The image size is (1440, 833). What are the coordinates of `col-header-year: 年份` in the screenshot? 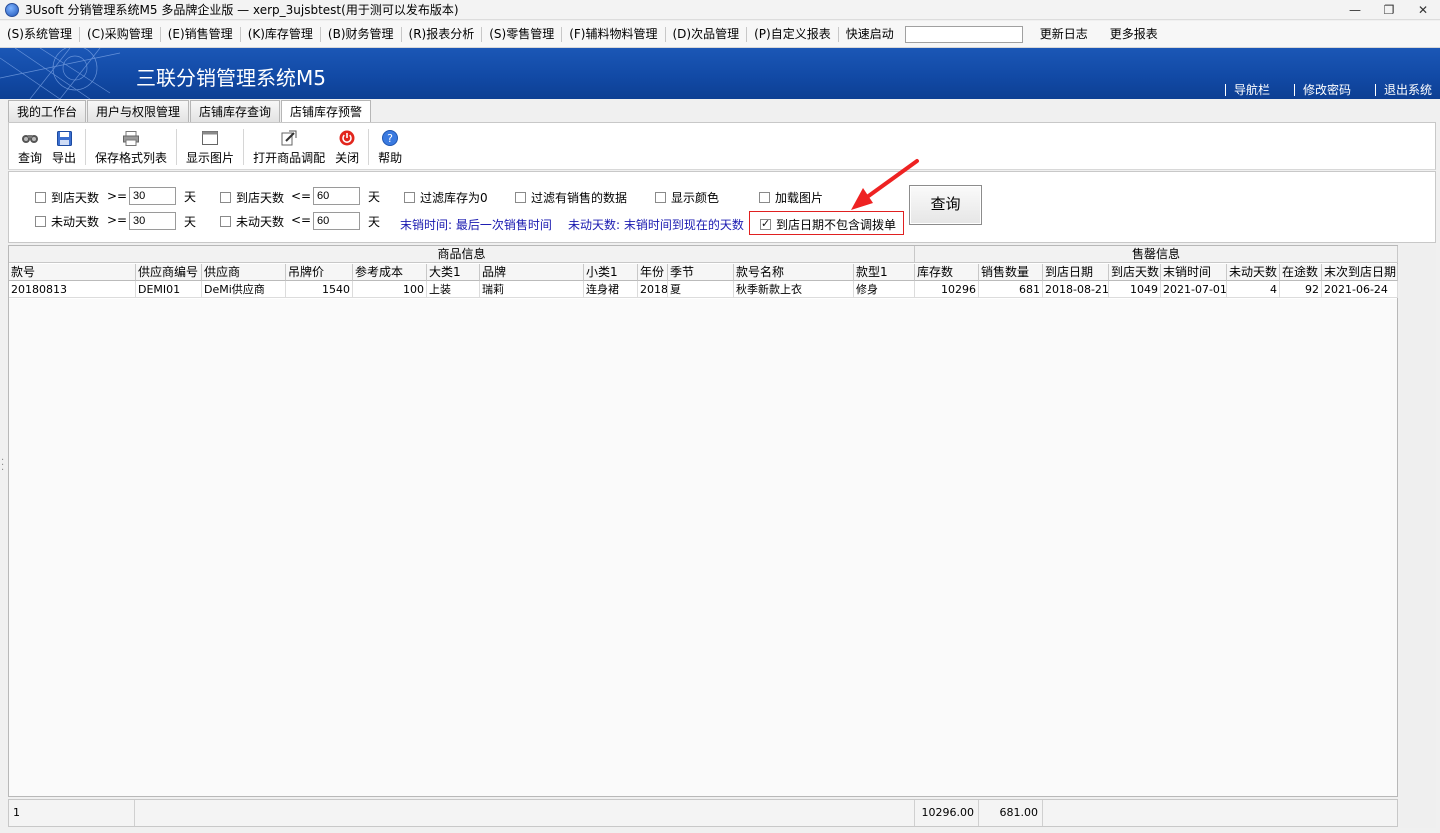 It's located at (653, 272).